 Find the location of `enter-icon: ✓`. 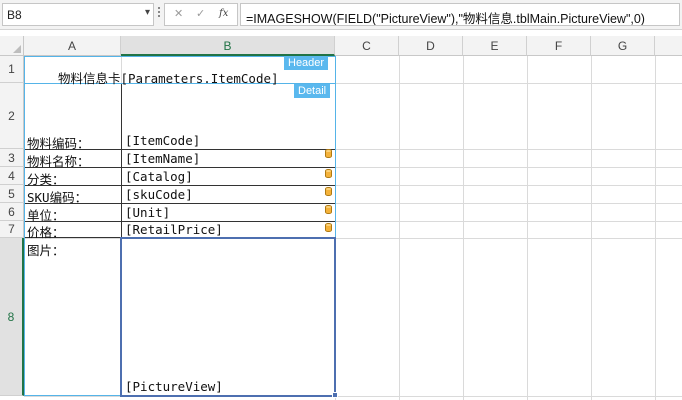

enter-icon: ✓ is located at coordinates (200, 13).